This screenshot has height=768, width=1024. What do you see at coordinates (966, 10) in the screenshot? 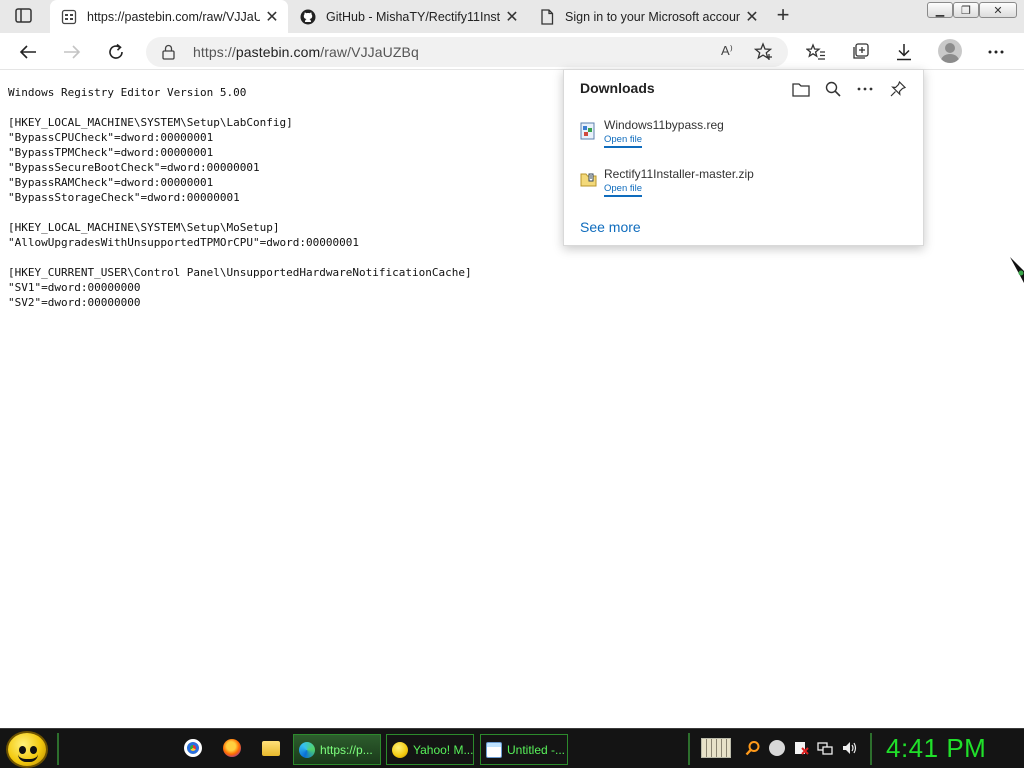
I see `maximize-button: ❐` at bounding box center [966, 10].